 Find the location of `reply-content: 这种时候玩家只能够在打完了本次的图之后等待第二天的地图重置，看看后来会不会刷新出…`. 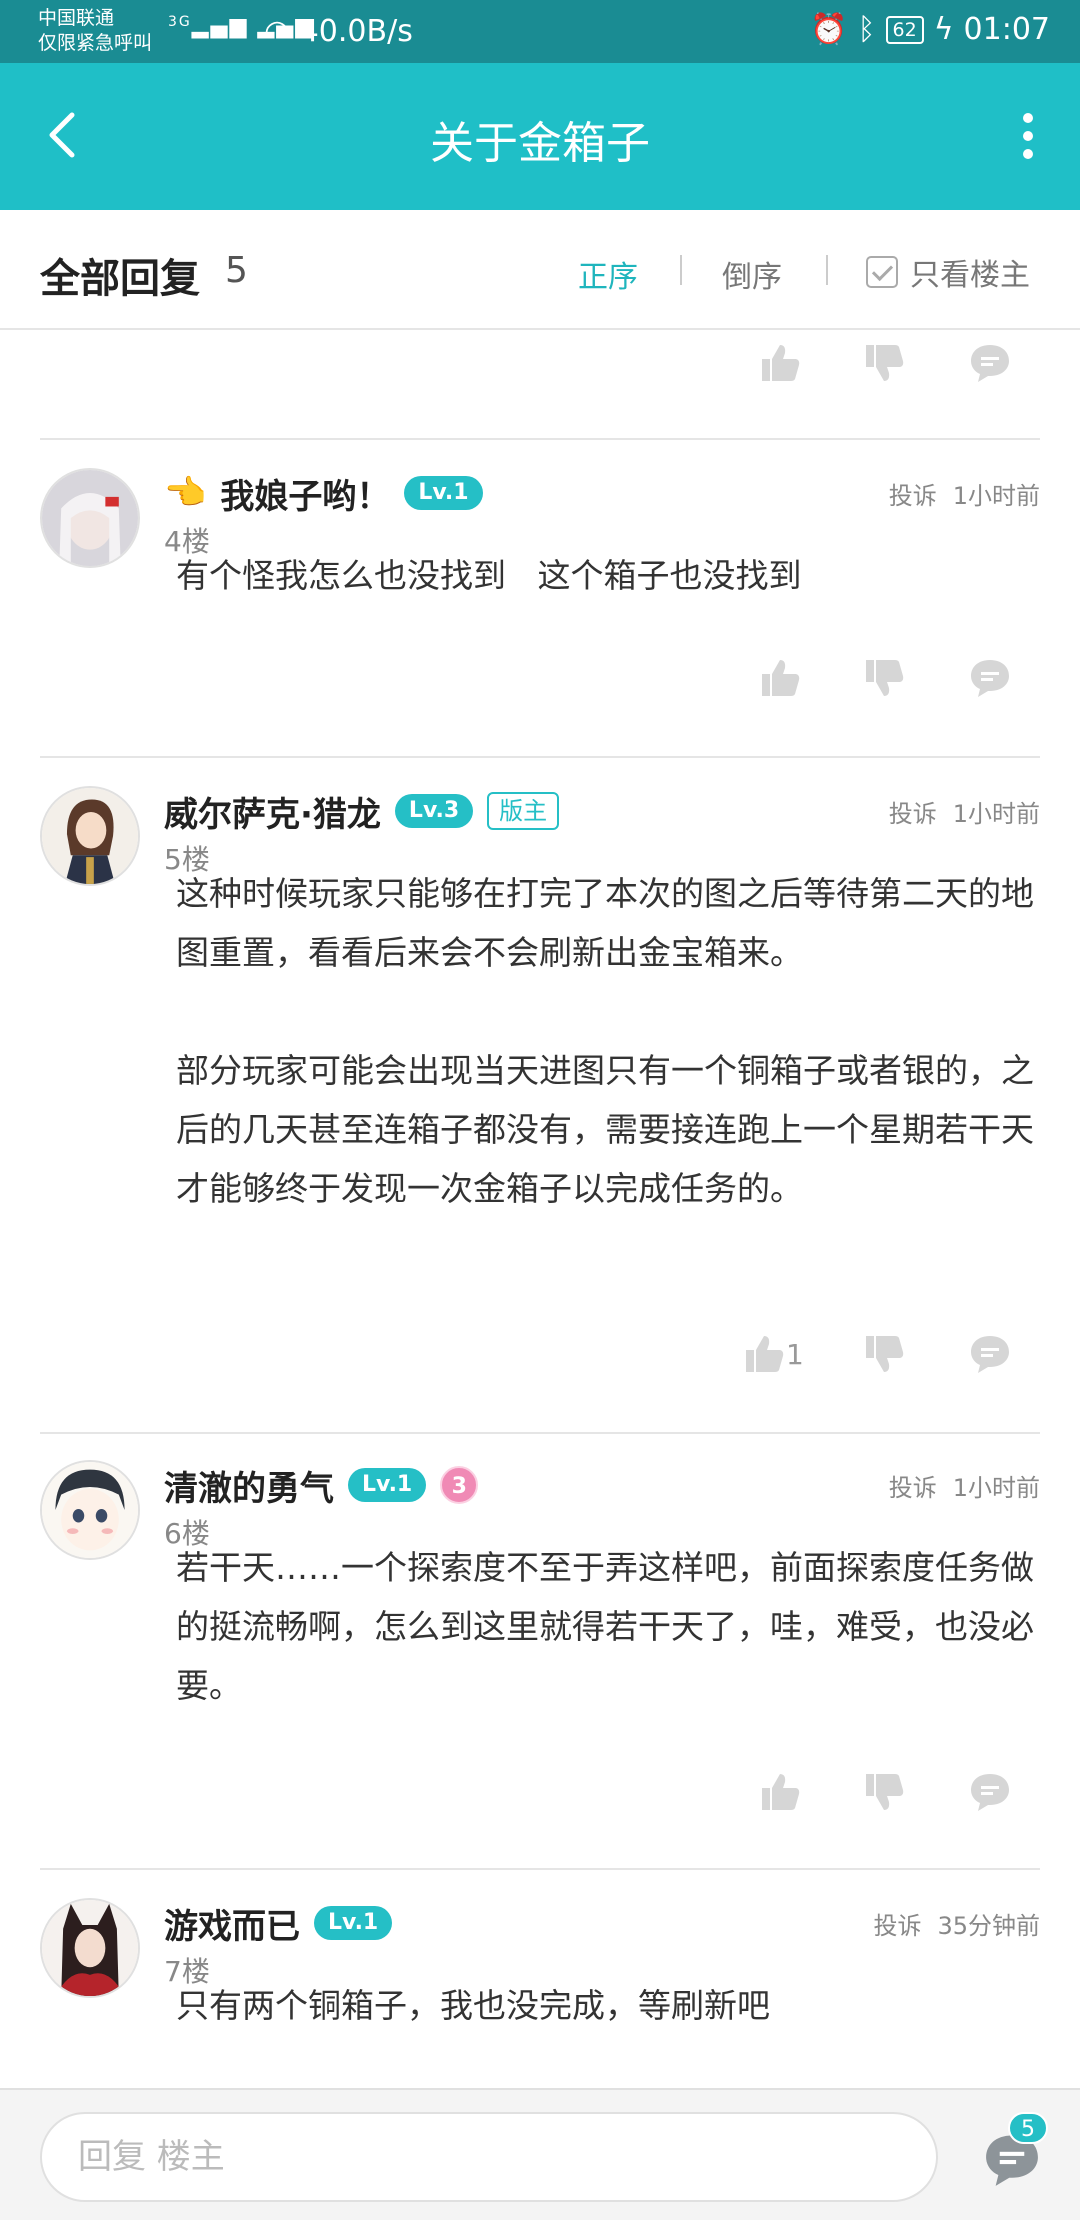

reply-content: 这种时候玩家只能够在打完了本次的图之后等待第二天的地图重置，看看后来会不会刷新出… is located at coordinates (606, 1041).